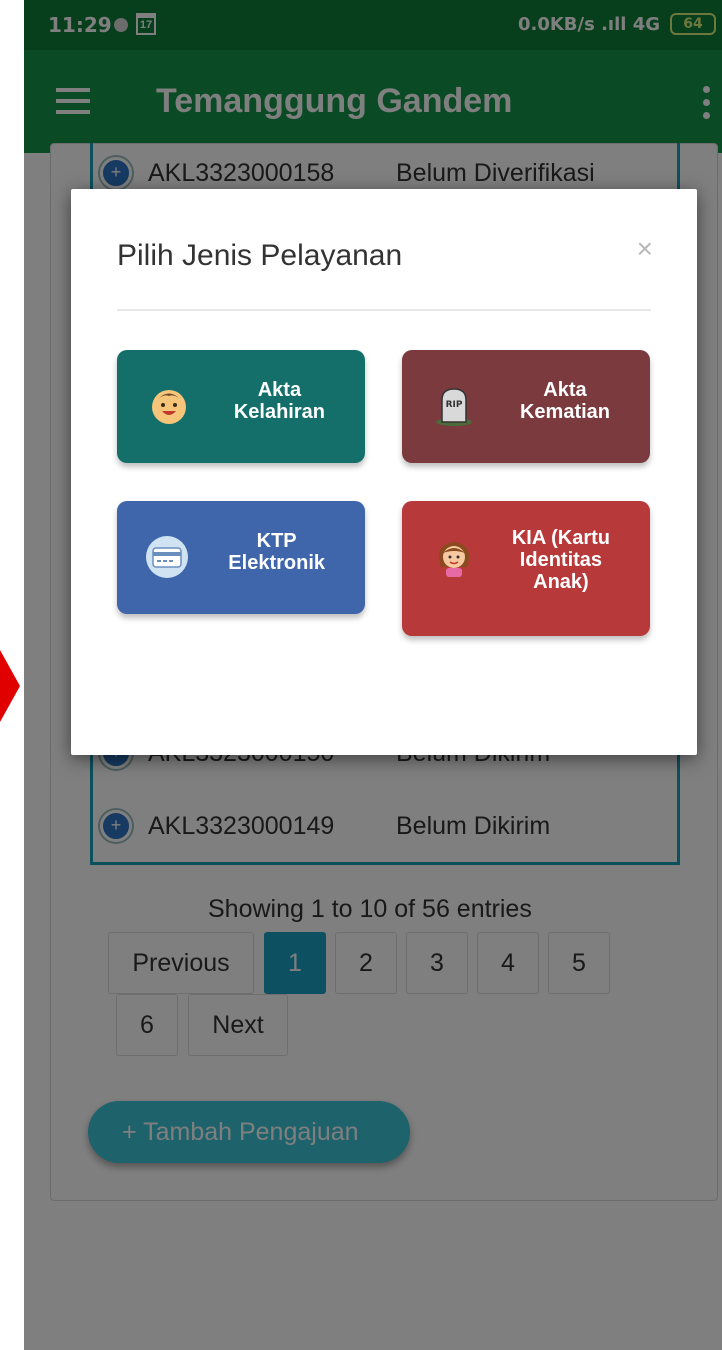 This screenshot has width=722, height=1350. Describe the element at coordinates (260, 255) in the screenshot. I see `modal-title: Pilih Jenis Pelayanan` at that location.